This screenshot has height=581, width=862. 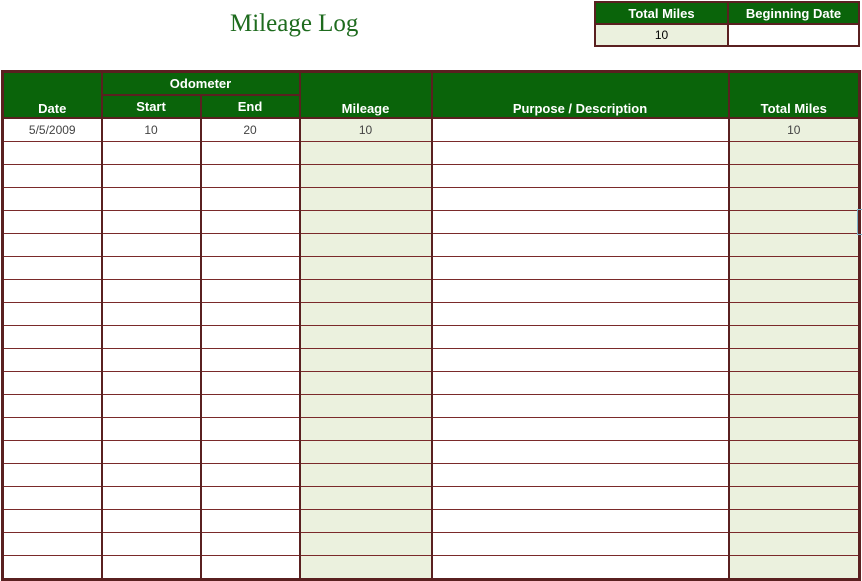 What do you see at coordinates (151, 129) in the screenshot?
I see `cell-odometer-start: 10` at bounding box center [151, 129].